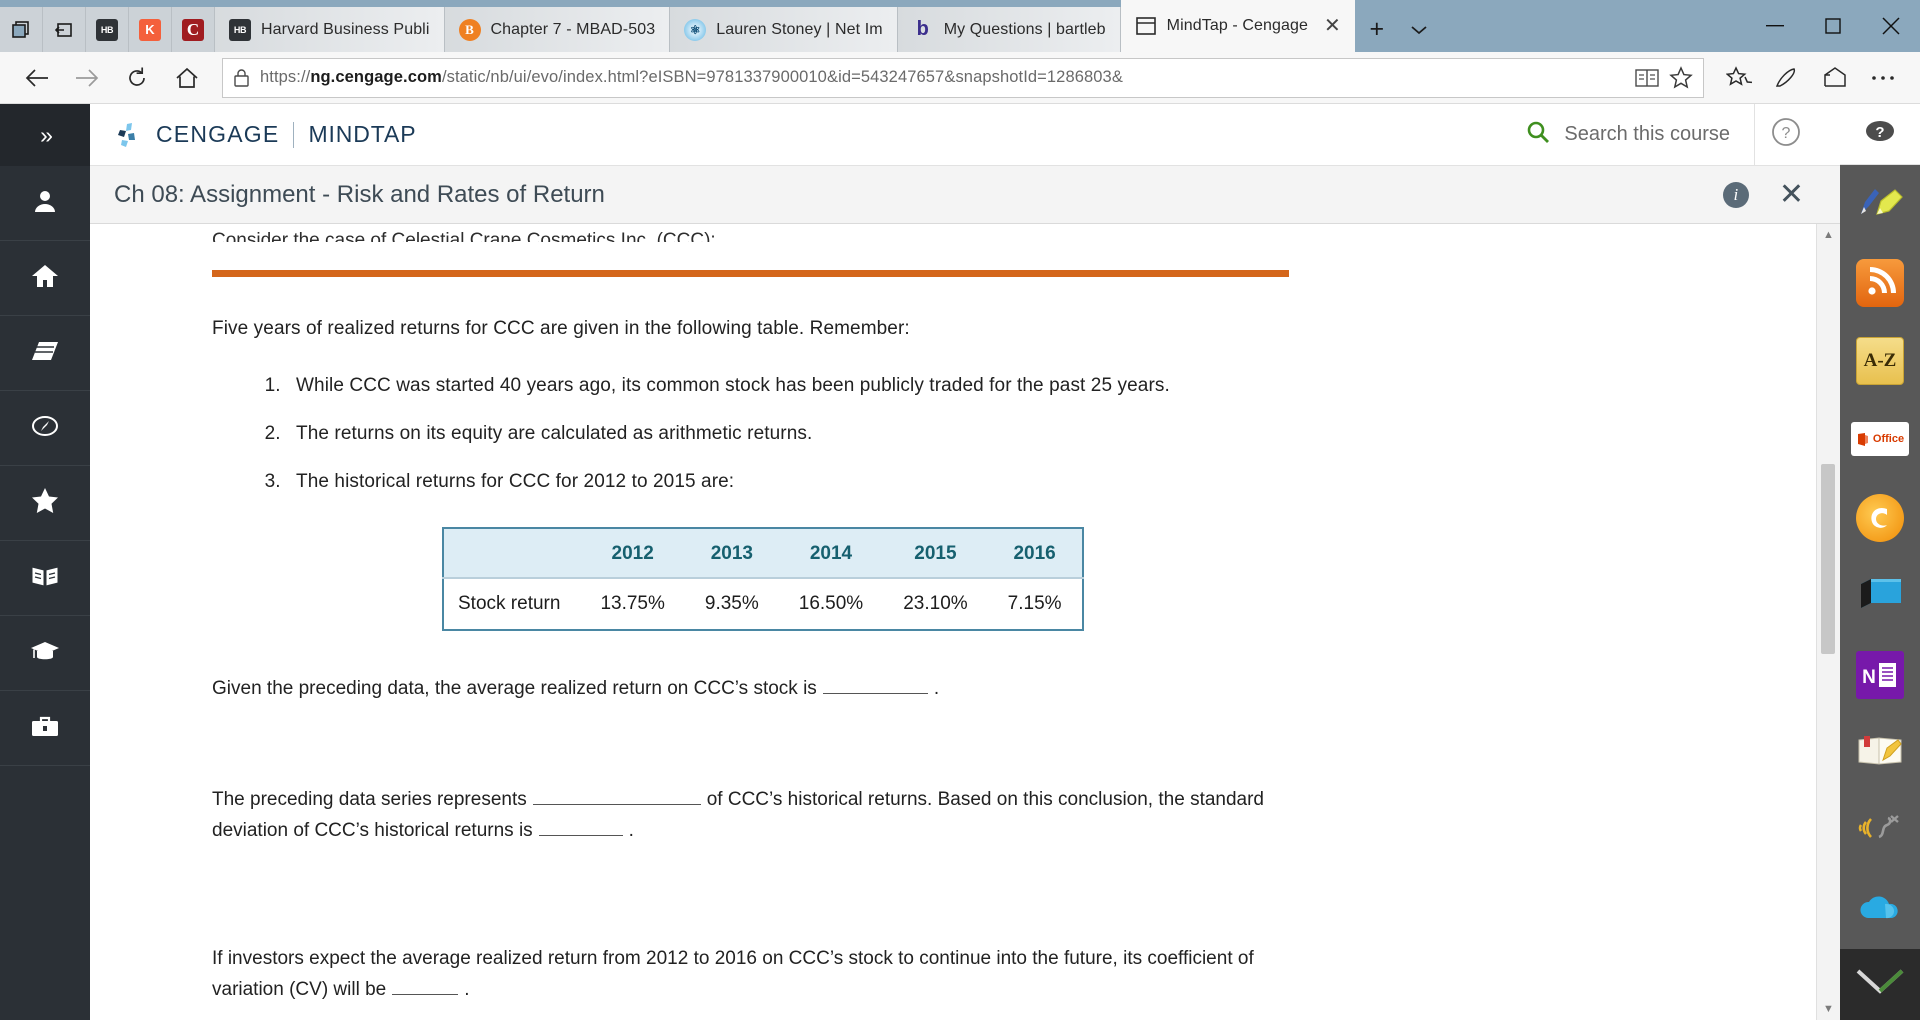 The width and height of the screenshot is (1920, 1020). Describe the element at coordinates (557, 29) in the screenshot. I see `tab-chapter-7: B Chapter 7 - MBAD-503` at that location.